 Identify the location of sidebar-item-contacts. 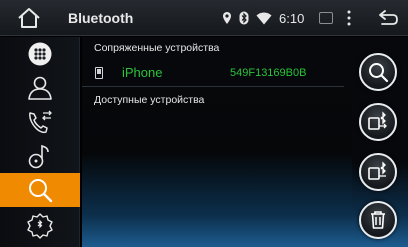
(40, 88).